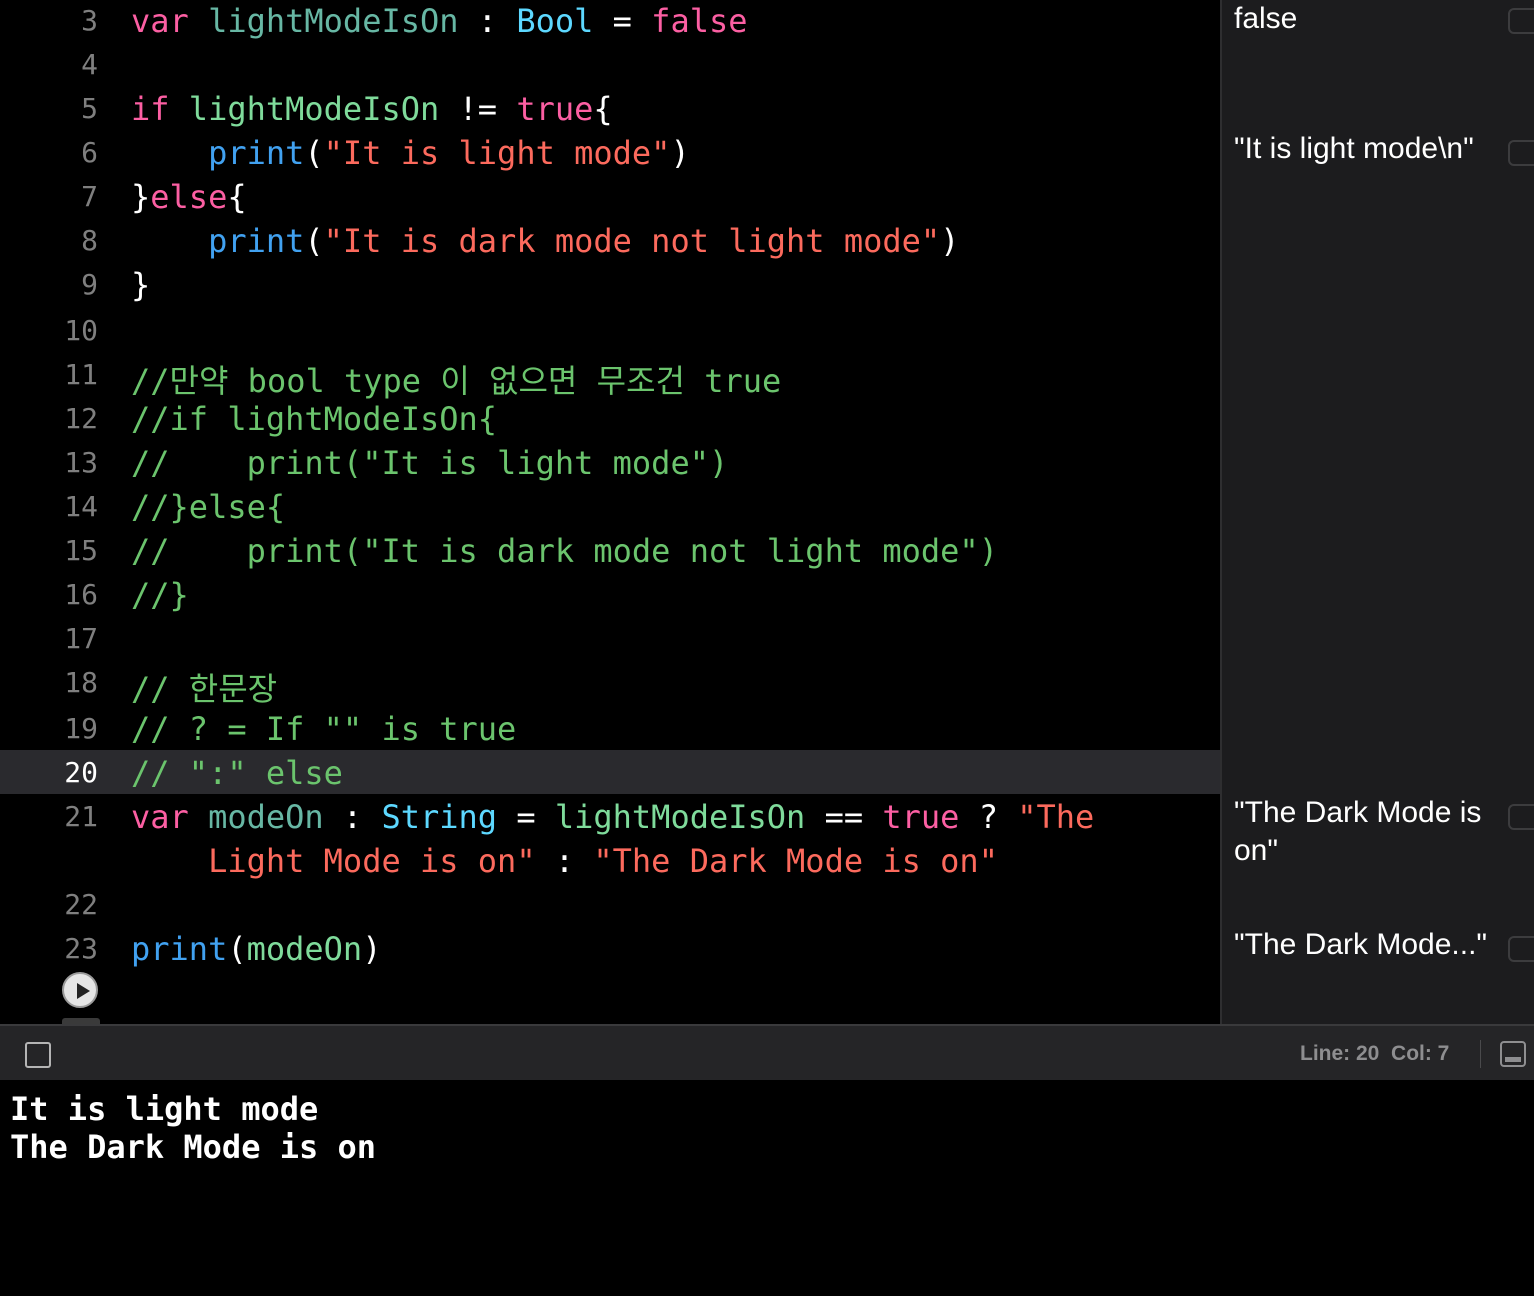  Describe the element at coordinates (38, 1055) in the screenshot. I see `hide-debug-area-checkbox` at that location.